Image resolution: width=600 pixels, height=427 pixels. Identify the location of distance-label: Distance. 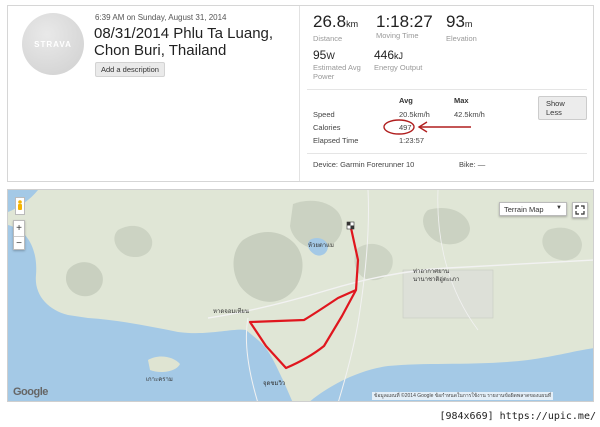
(328, 38).